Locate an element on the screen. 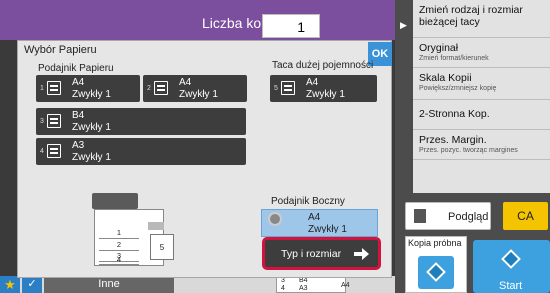  tray-5-button: 5 A4 Zwykły 1 is located at coordinates (323, 88).